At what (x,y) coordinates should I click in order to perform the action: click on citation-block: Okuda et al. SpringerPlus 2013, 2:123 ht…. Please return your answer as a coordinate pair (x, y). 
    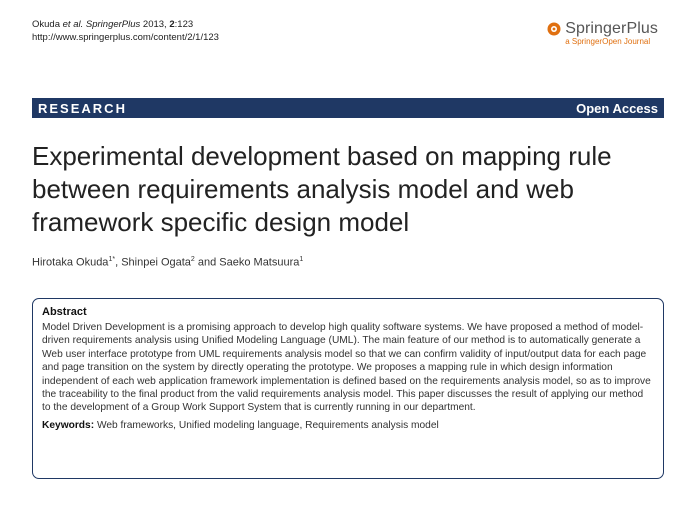
    Looking at the image, I should click on (125, 31).